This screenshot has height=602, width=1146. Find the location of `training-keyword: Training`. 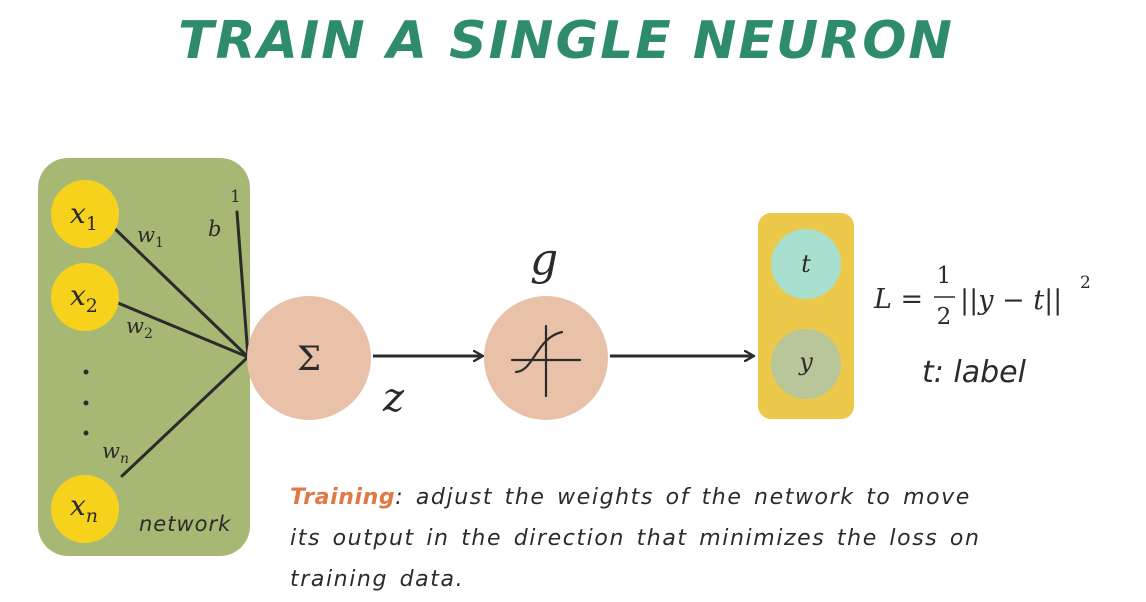

training-keyword: Training is located at coordinates (343, 497).